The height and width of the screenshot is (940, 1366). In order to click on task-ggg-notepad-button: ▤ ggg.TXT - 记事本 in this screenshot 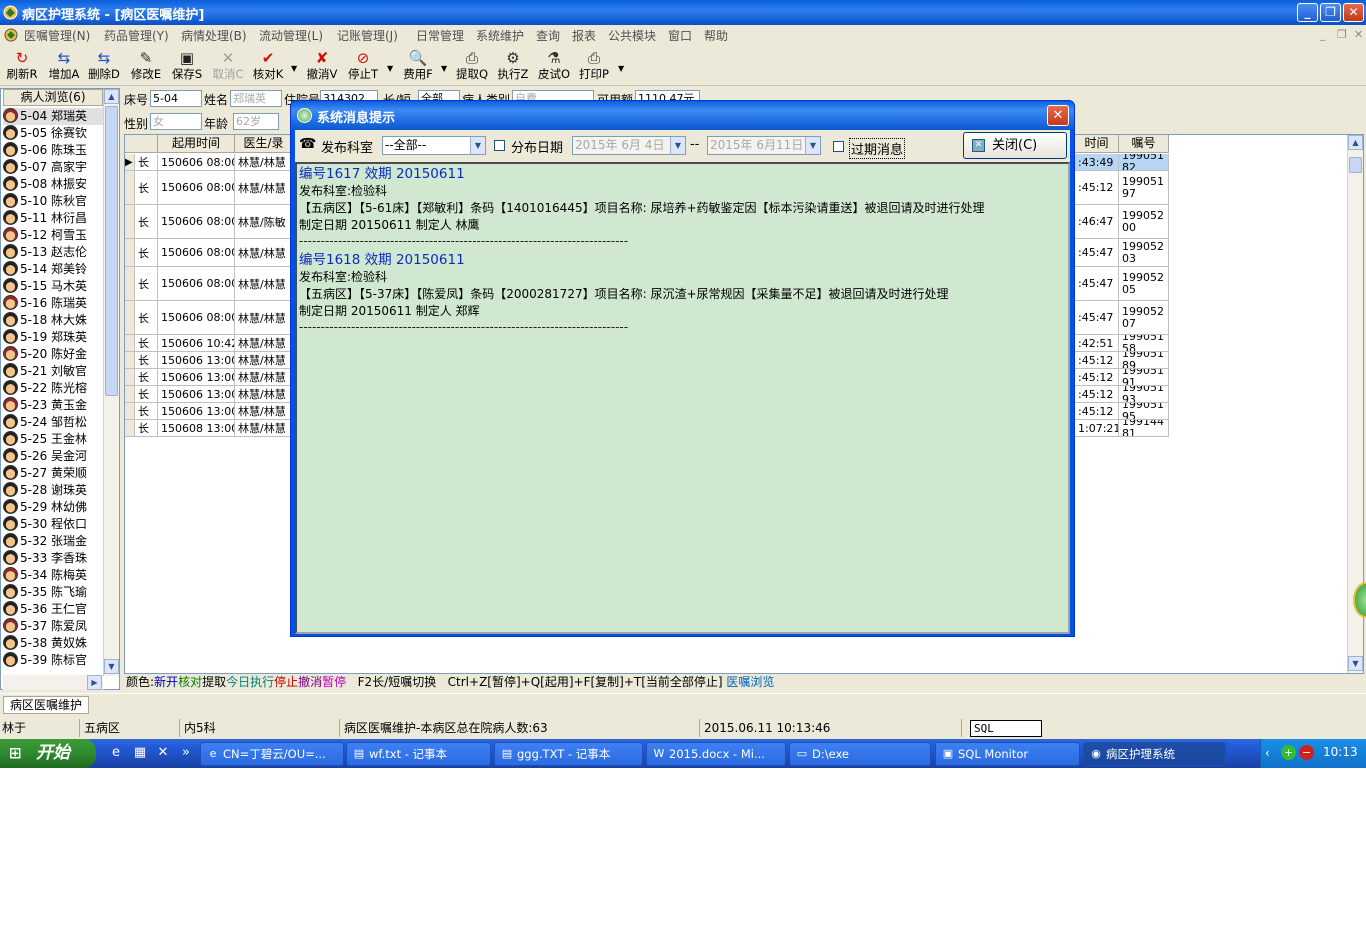, I will do `click(568, 754)`.